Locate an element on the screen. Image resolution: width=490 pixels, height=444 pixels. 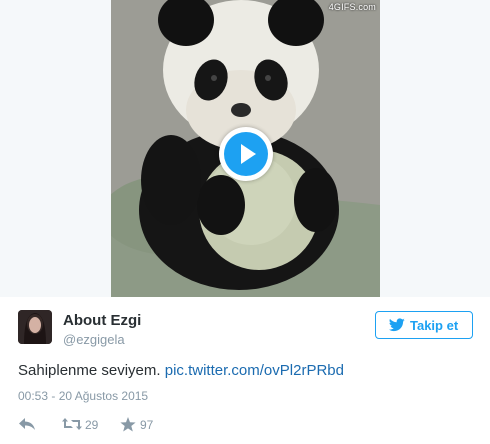
retweet-count: 29 is located at coordinates (92, 425).